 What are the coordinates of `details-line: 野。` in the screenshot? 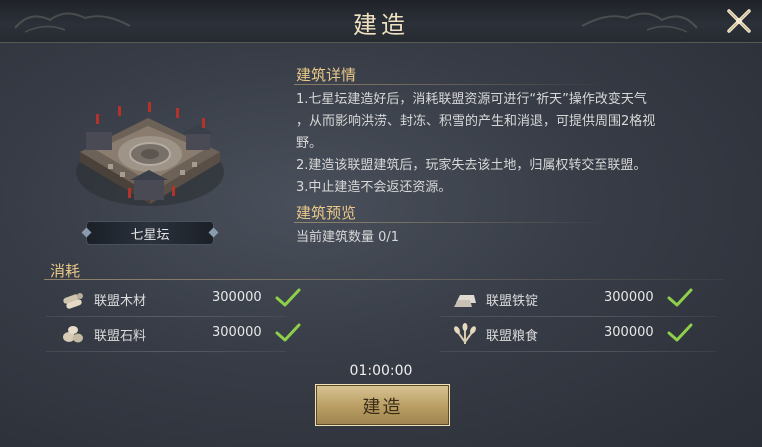 It's located at (309, 143).